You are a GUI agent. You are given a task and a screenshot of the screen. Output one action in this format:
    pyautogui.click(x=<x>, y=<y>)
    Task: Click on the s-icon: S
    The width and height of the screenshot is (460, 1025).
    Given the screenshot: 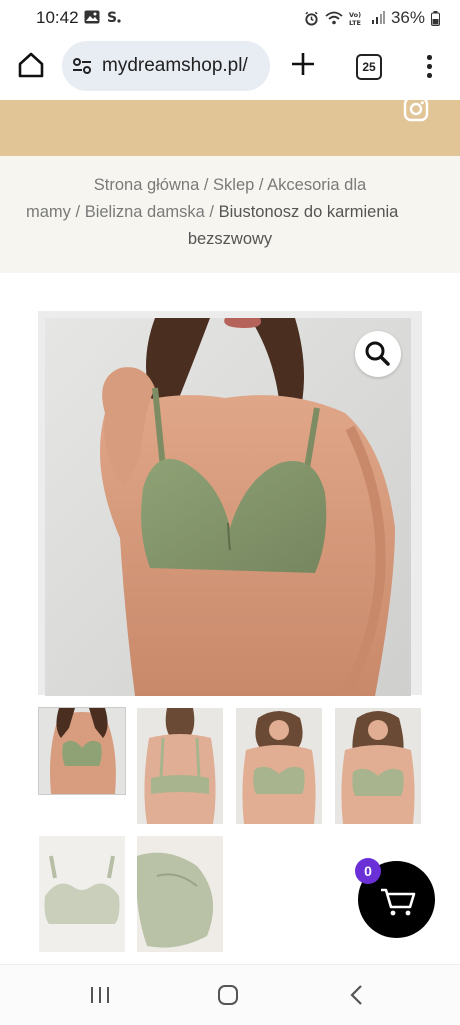 What is the action you would take?
    pyautogui.click(x=114, y=17)
    